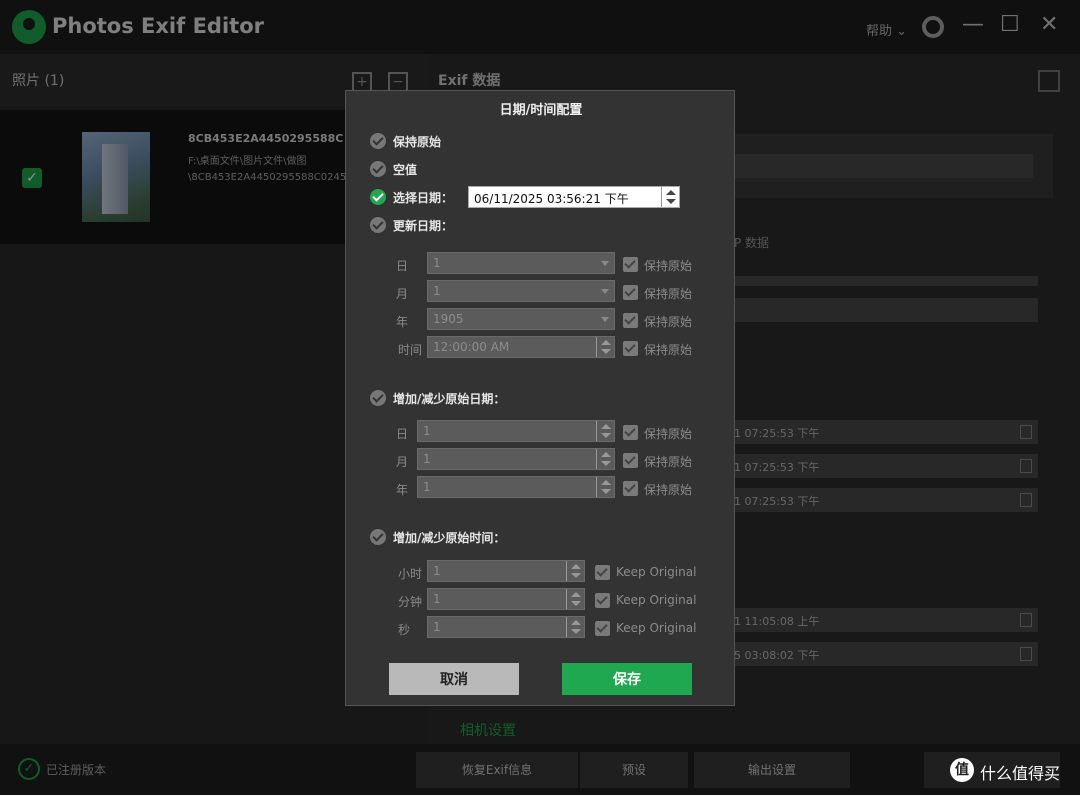 Image resolution: width=1080 pixels, height=795 pixels. Describe the element at coordinates (630, 292) in the screenshot. I see `update-month-keep-checkbox` at that location.